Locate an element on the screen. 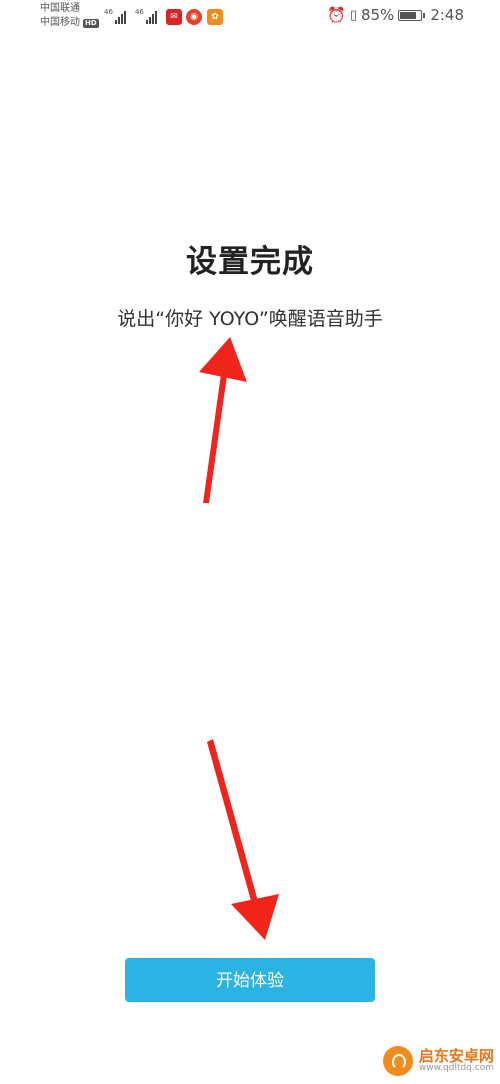 This screenshot has width=500, height=1084. alarm-icon: ⏰ is located at coordinates (336, 15).